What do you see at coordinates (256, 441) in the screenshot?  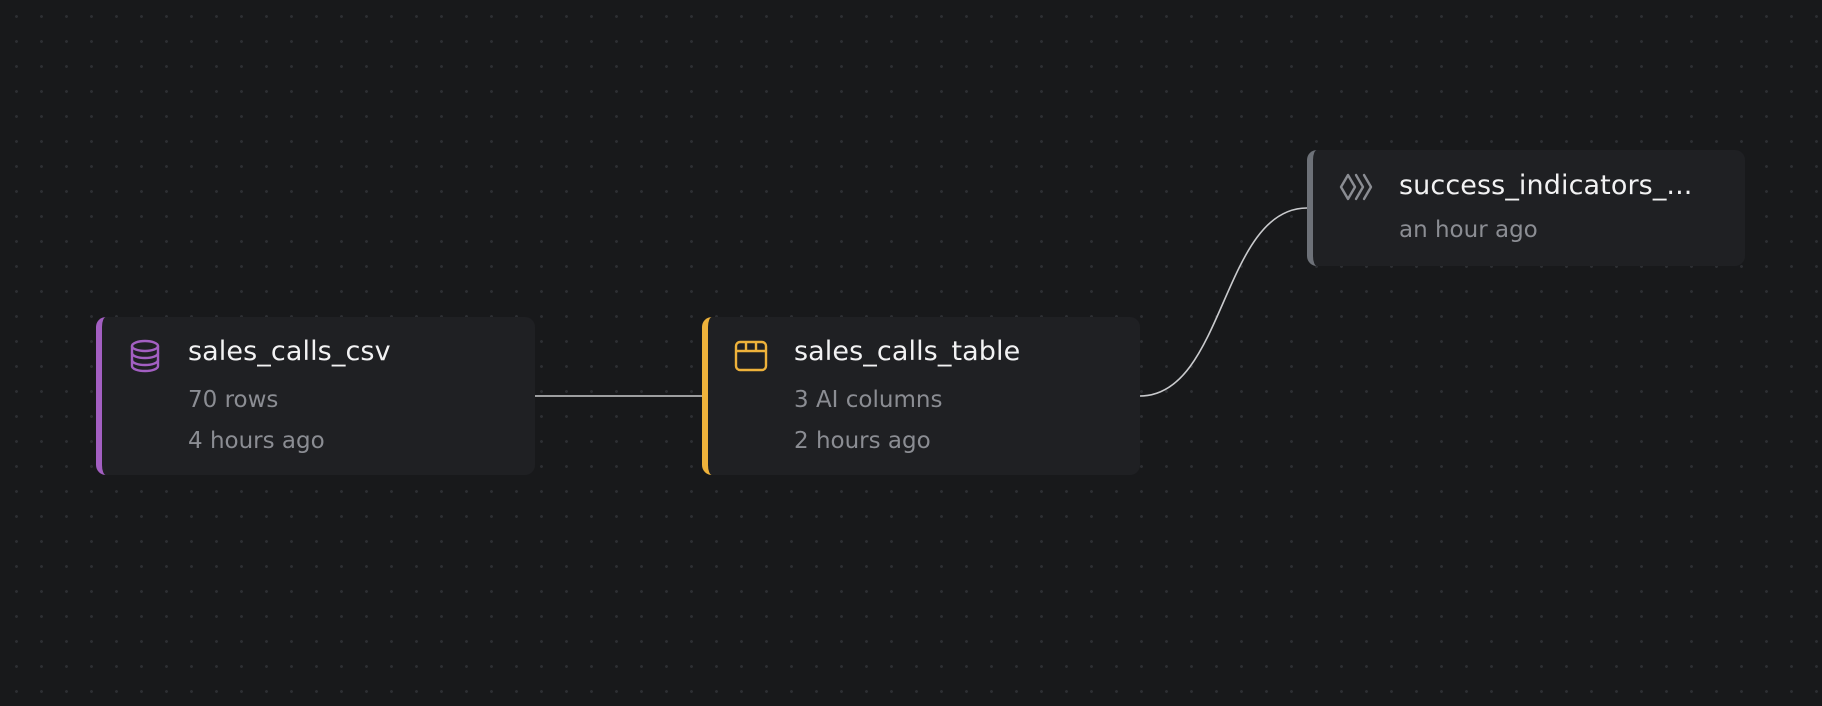 I see `updated-time: 4 hours ago` at bounding box center [256, 441].